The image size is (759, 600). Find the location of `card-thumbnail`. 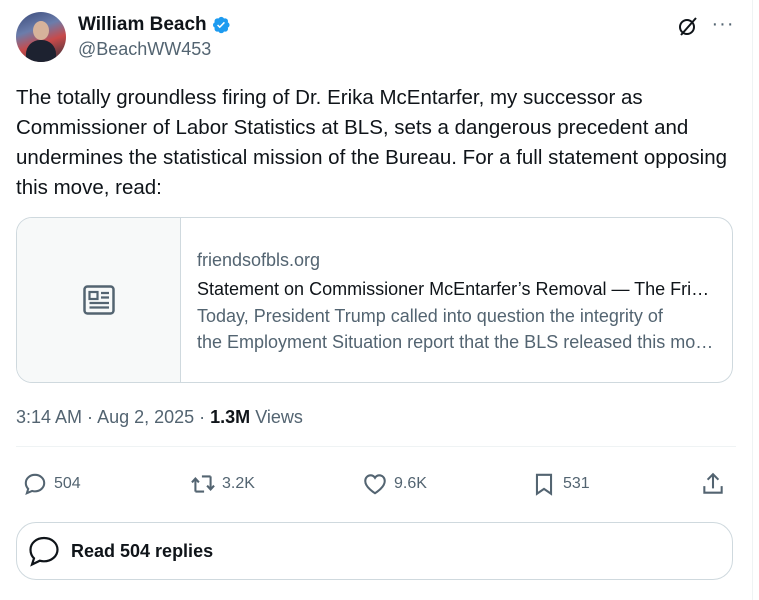

card-thumbnail is located at coordinates (99, 300).